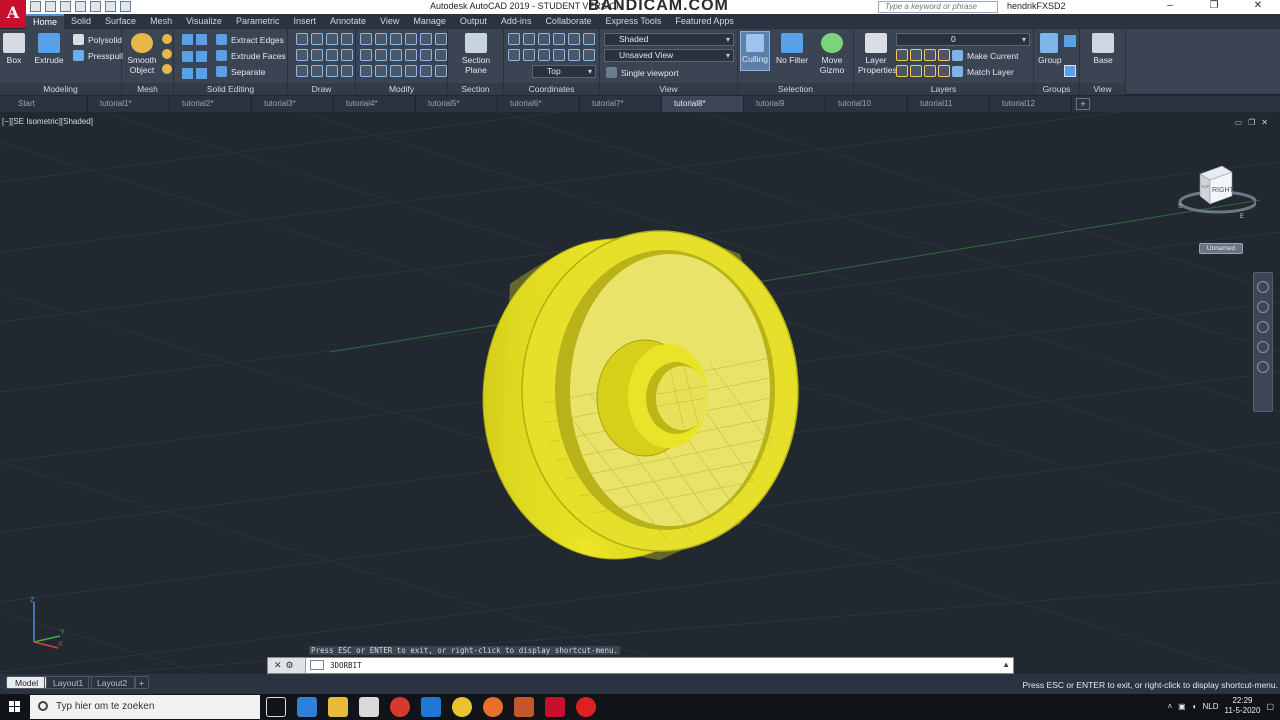 The width and height of the screenshot is (1280, 720). What do you see at coordinates (187, 73) in the screenshot?
I see `intersect-icon` at bounding box center [187, 73].